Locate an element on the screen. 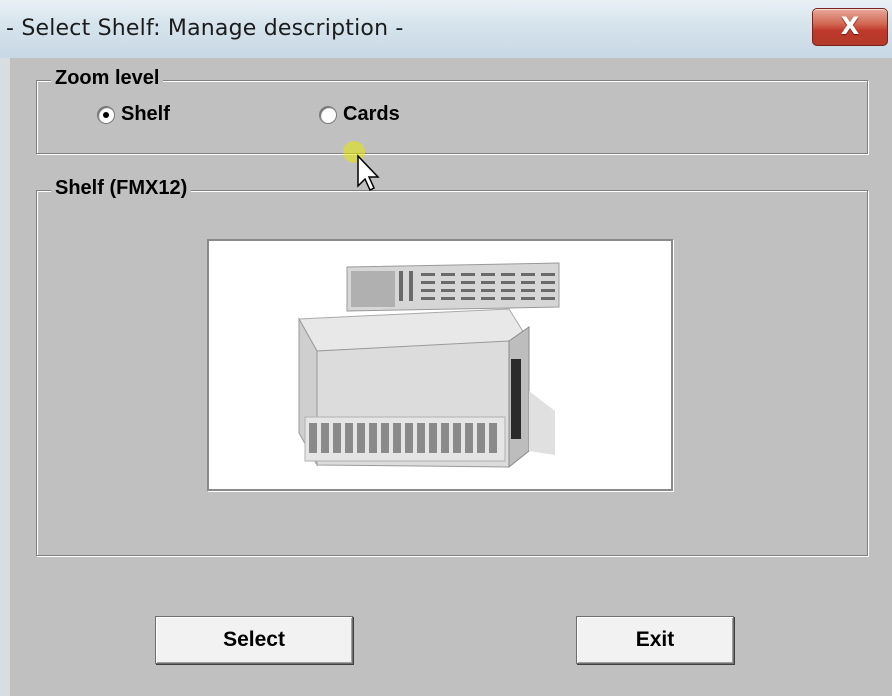 The width and height of the screenshot is (892, 696). exit-button: Exit is located at coordinates (655, 640).